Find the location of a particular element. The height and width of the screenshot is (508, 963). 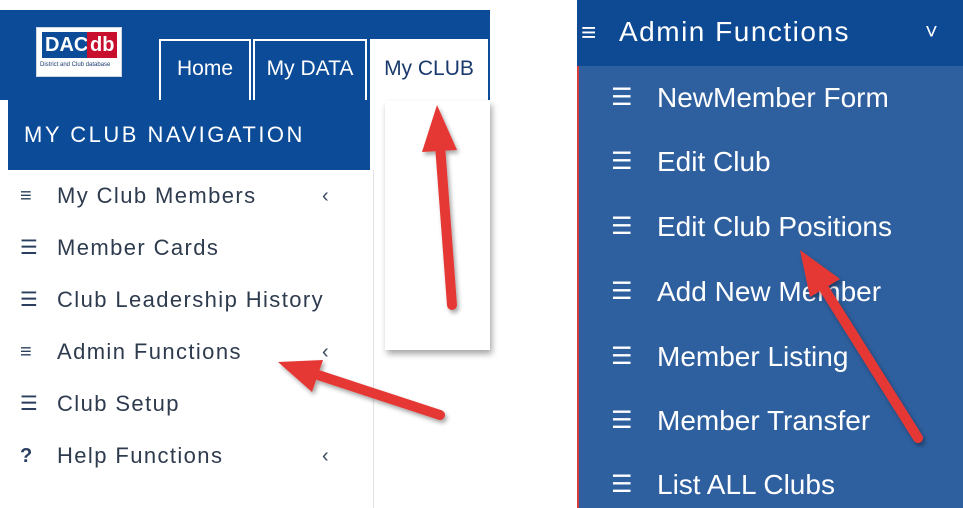

nav-item-club-setup: ☰ Club Setup is located at coordinates (190, 404).